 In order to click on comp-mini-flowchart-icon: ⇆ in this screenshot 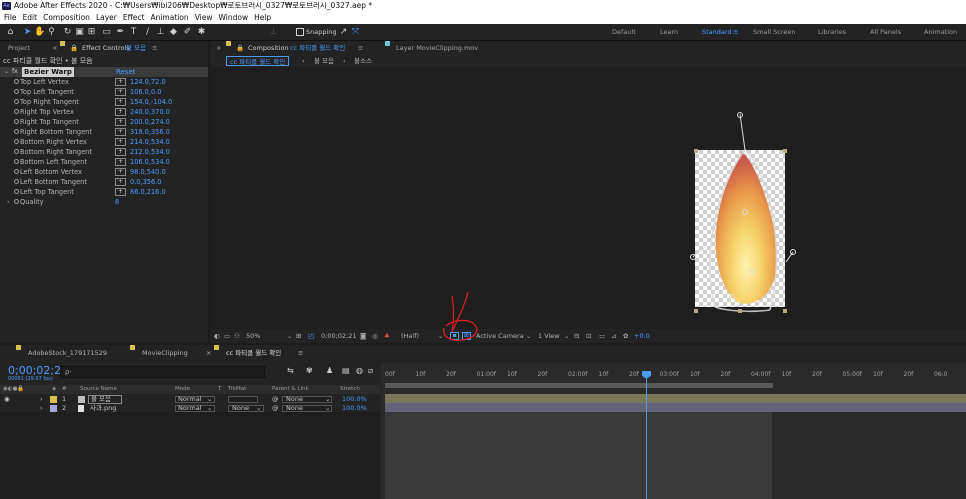, I will do `click(290, 370)`.